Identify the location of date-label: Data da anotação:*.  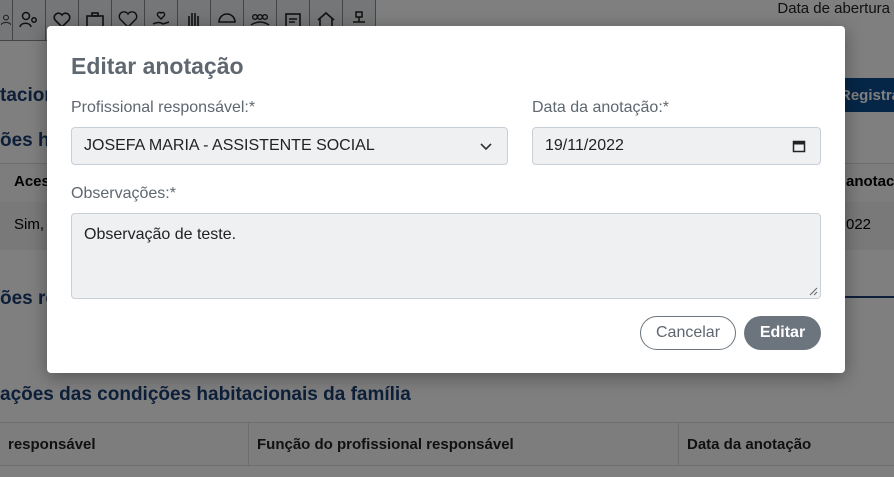
(600, 107).